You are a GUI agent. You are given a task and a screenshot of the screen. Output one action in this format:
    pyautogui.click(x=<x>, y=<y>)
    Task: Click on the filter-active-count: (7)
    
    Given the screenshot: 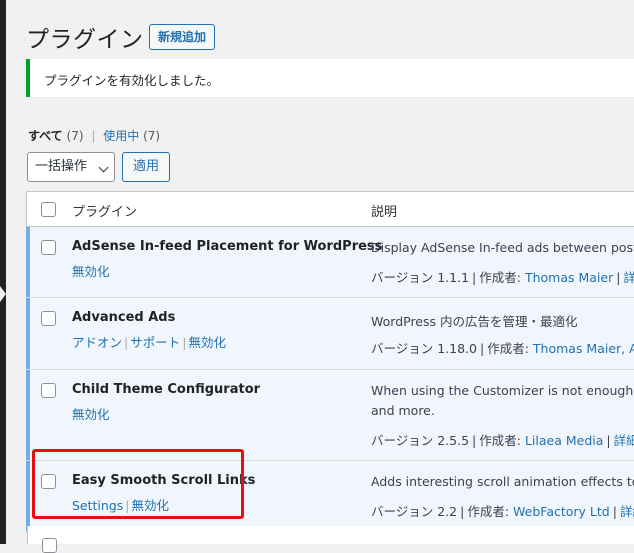 What is the action you would take?
    pyautogui.click(x=152, y=136)
    